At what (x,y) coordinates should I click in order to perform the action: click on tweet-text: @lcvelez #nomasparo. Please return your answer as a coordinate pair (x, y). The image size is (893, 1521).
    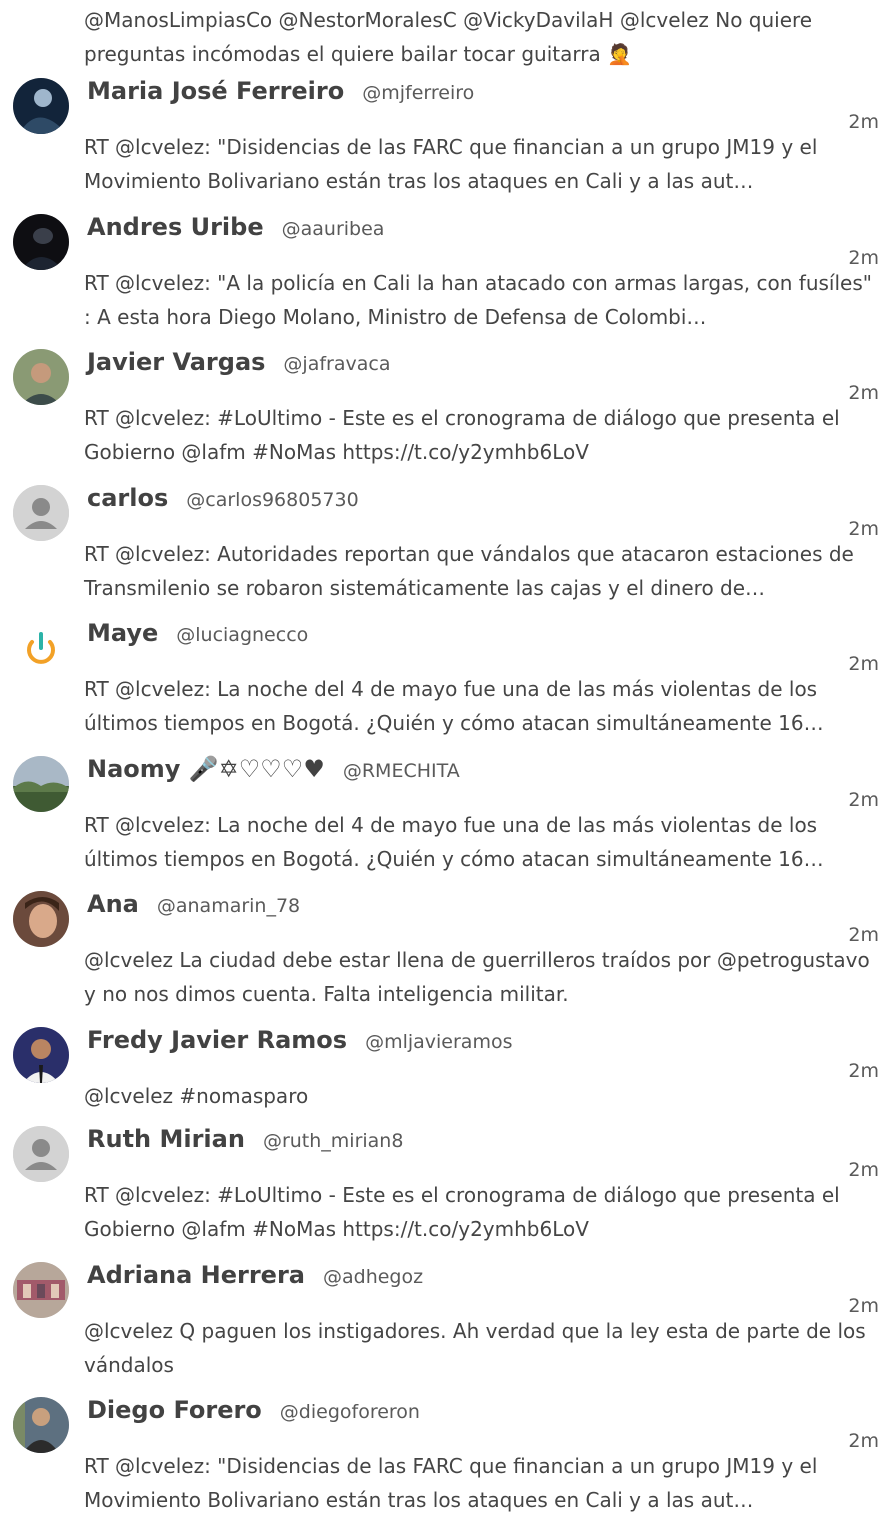
    Looking at the image, I should click on (196, 1095).